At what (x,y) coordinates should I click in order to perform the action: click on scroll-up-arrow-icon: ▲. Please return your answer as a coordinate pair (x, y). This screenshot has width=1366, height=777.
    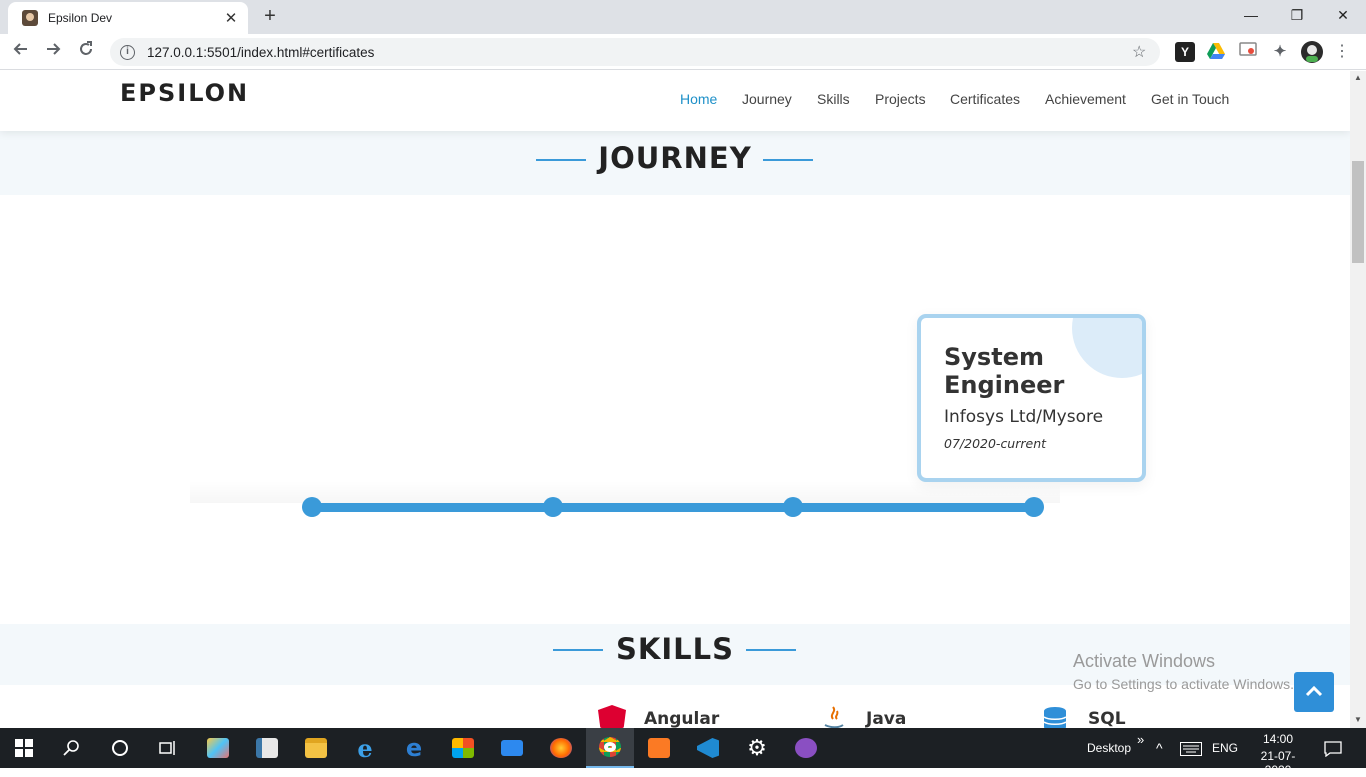
    Looking at the image, I should click on (1358, 78).